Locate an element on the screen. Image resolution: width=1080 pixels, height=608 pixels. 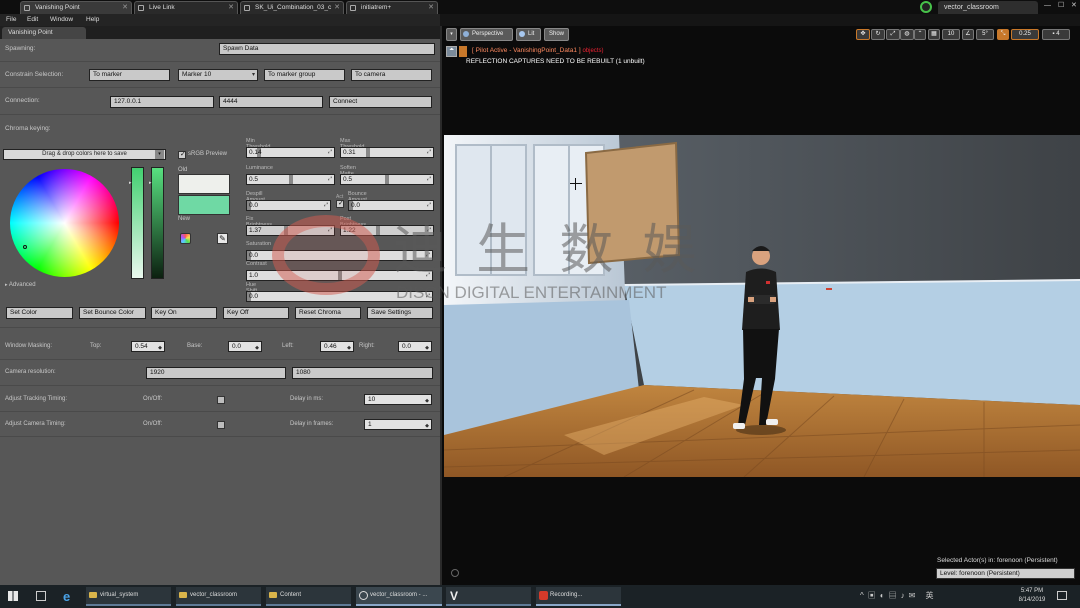
color-wheel is located at coordinates (64, 223).